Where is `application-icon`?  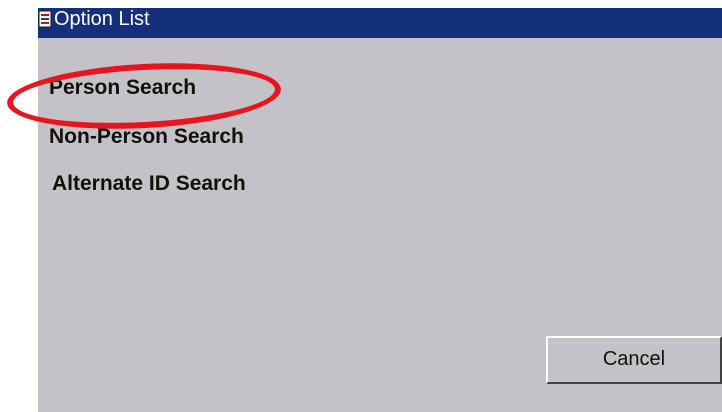
application-icon is located at coordinates (45, 19).